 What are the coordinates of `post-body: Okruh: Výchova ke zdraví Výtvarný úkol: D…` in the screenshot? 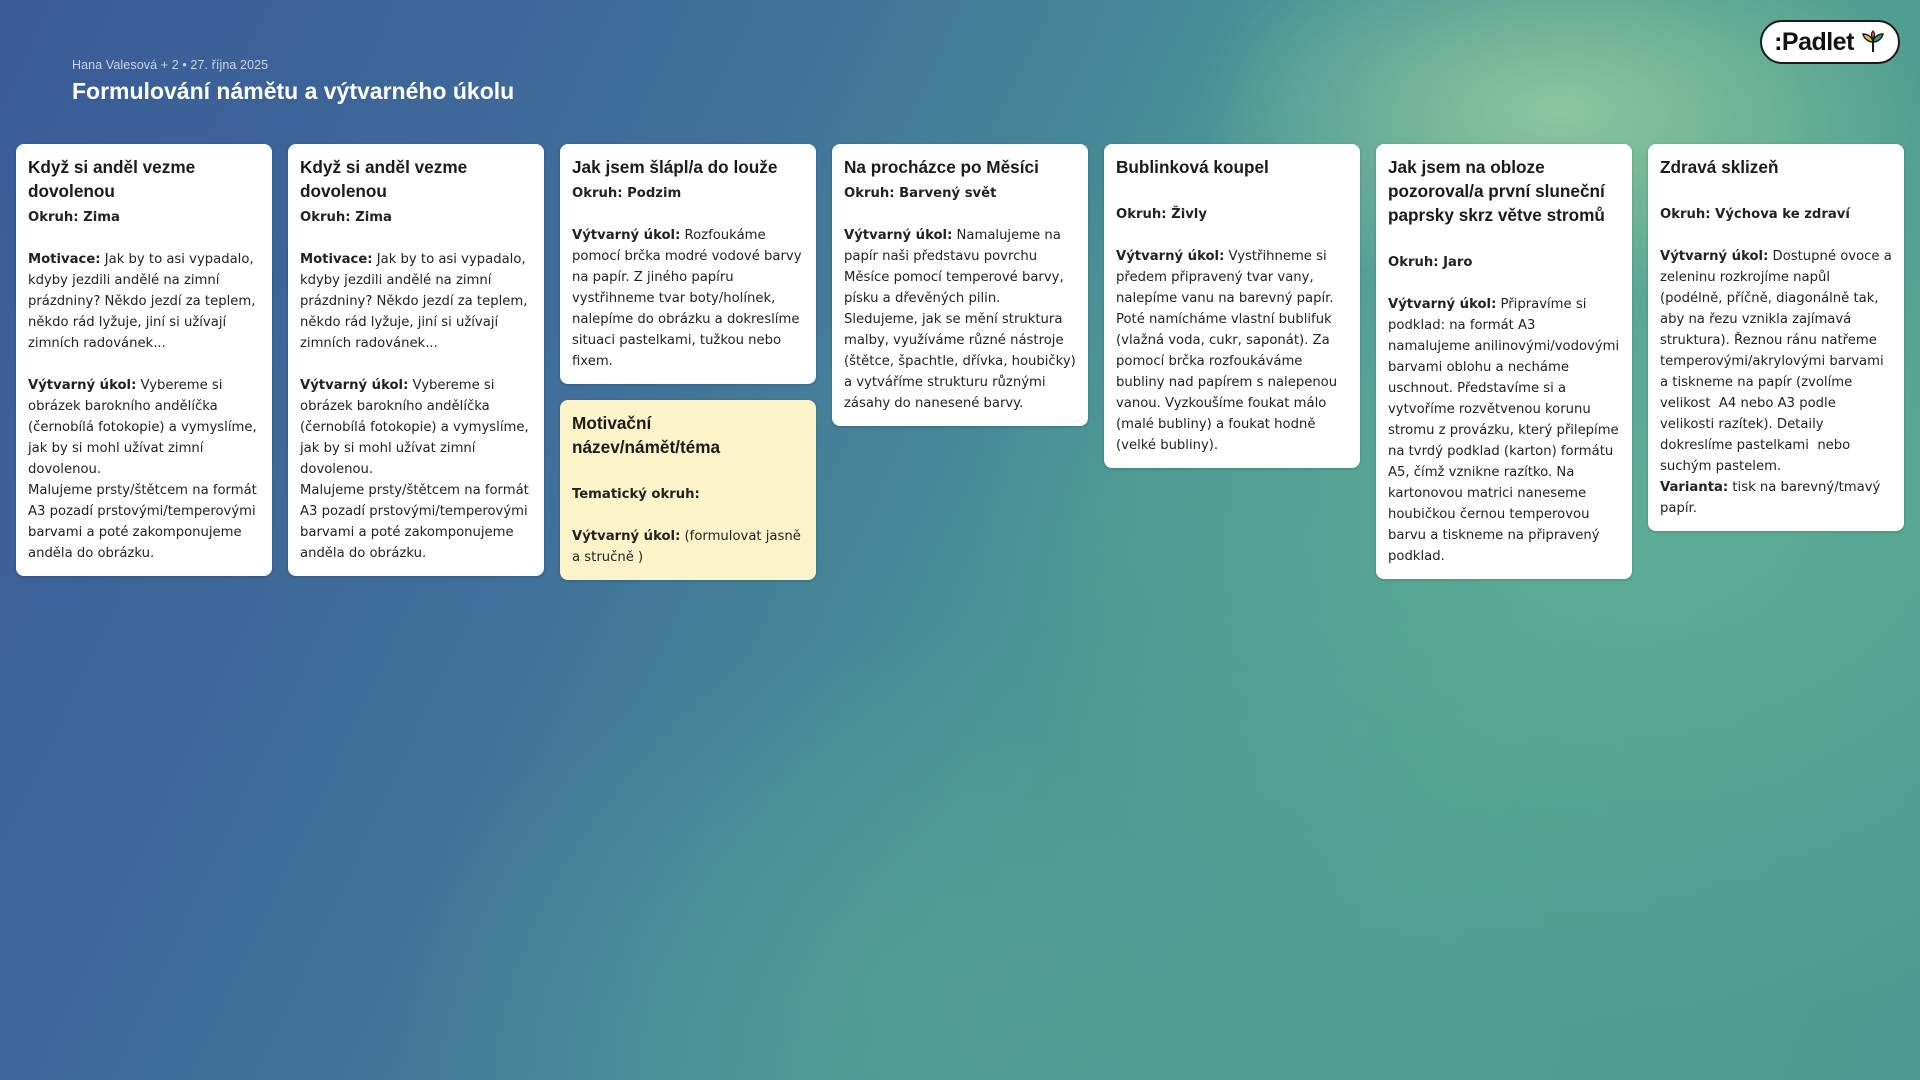 It's located at (1776, 351).